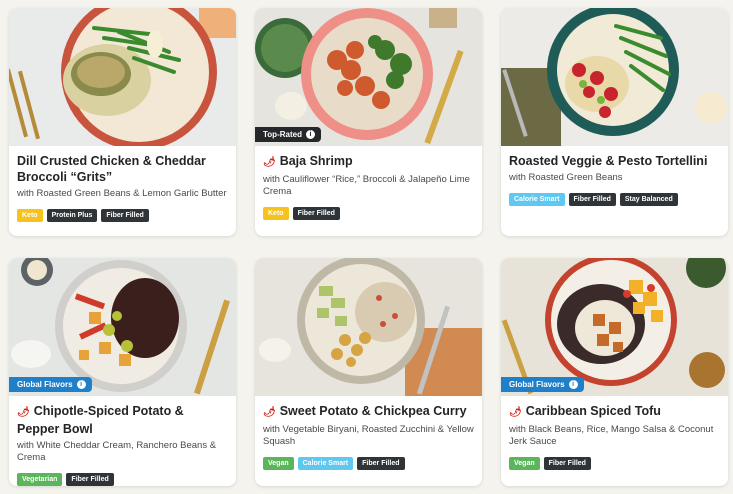  What do you see at coordinates (282, 134) in the screenshot?
I see `badge-label: Top-Rated` at bounding box center [282, 134].